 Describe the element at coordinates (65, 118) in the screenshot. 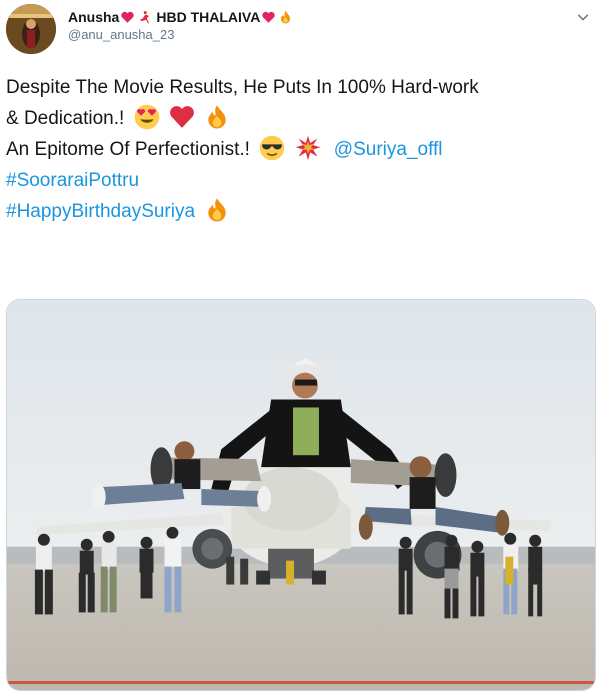

I see `tweet-line-2-text: & Dedication.!` at that location.